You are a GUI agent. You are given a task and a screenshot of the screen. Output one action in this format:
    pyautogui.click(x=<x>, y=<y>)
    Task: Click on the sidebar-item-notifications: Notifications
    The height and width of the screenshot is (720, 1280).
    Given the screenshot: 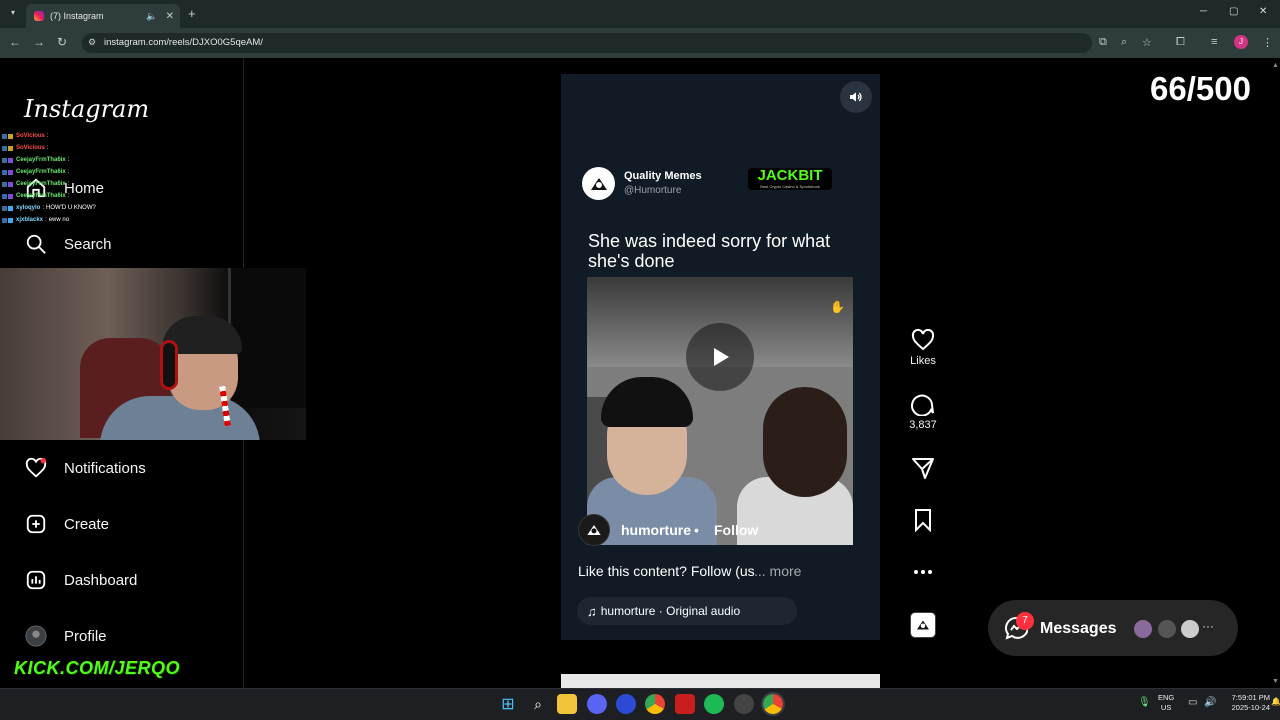 What is the action you would take?
    pyautogui.click(x=85, y=468)
    